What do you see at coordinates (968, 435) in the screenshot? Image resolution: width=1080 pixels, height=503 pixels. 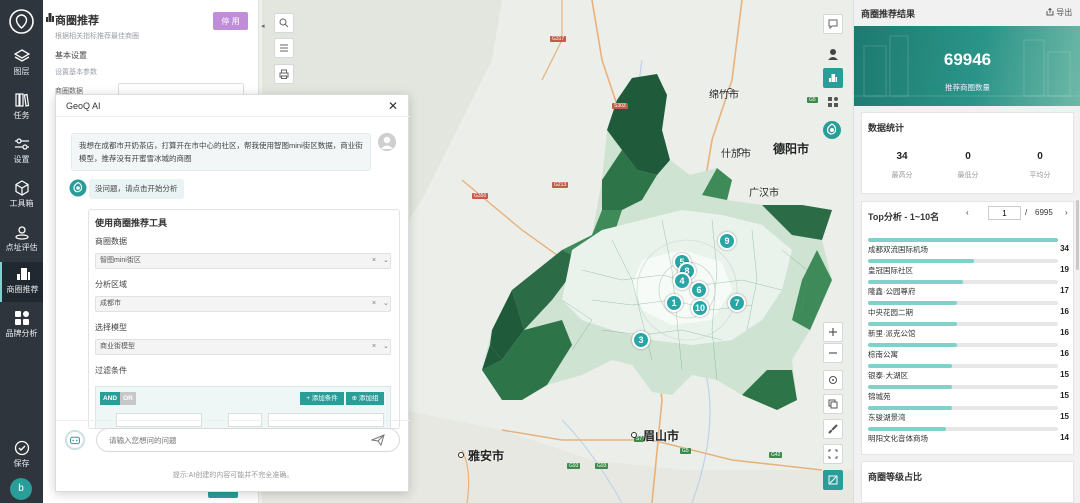 I see `ranking-row: 明阳文化音体商场 14` at bounding box center [968, 435].